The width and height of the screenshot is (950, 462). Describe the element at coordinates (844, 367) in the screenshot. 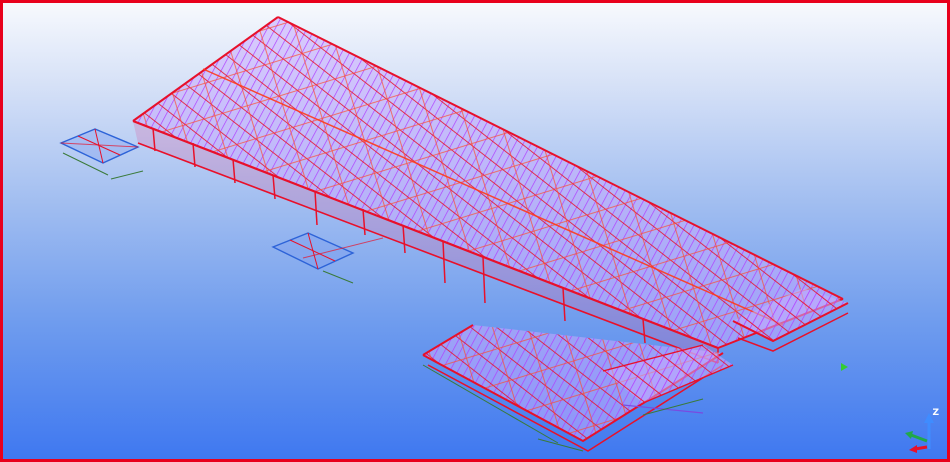

I see `node-marker` at that location.